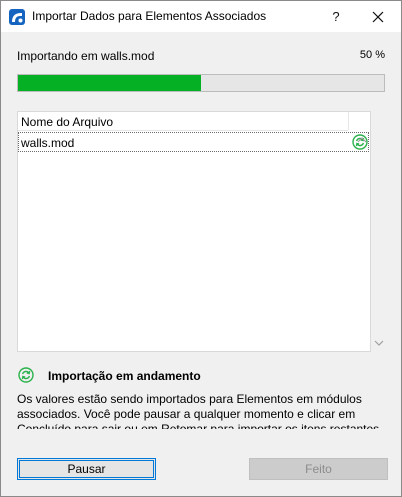 Image resolution: width=402 pixels, height=497 pixels. Describe the element at coordinates (17, 17) in the screenshot. I see `archicad-app-icon` at that location.